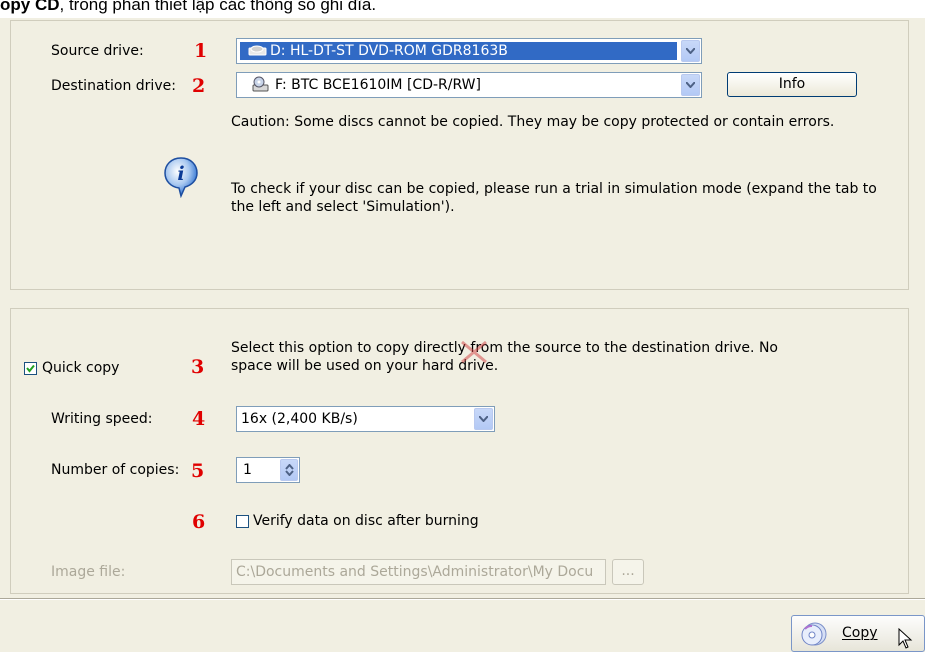  I want to click on copies-label: Number of copies:, so click(115, 470).